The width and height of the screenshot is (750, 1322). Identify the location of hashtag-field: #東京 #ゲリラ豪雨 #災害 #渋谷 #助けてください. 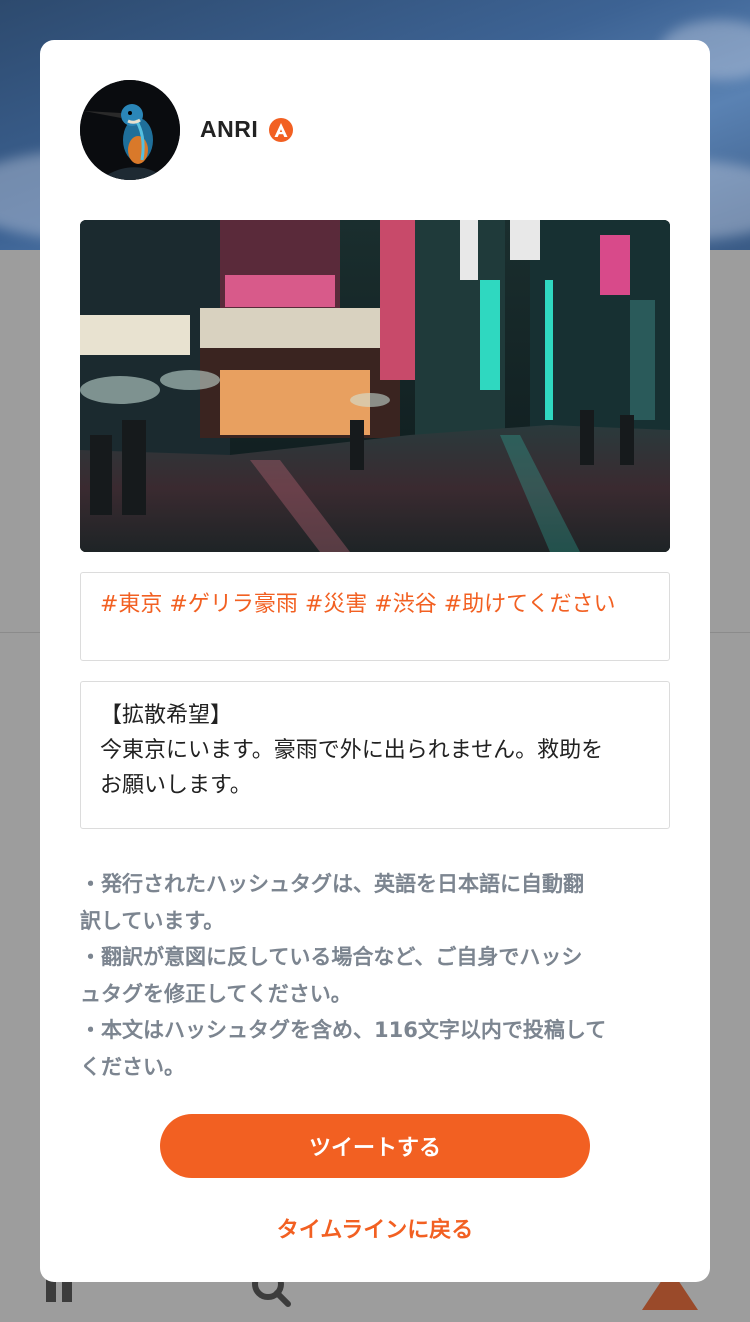
(375, 616).